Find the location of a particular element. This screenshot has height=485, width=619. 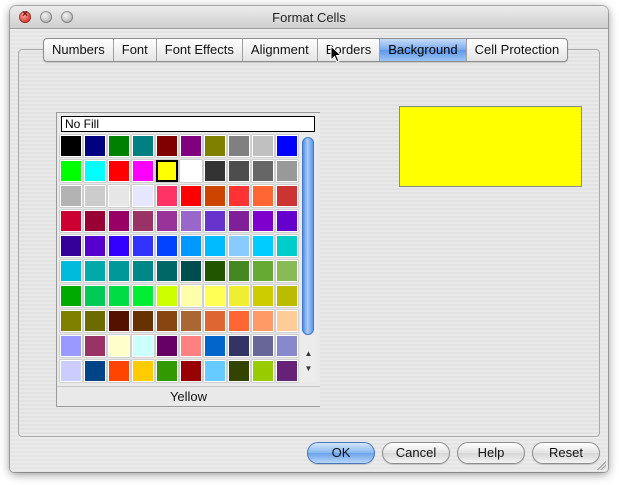

tab-font-effects: Font Effects is located at coordinates (200, 50).